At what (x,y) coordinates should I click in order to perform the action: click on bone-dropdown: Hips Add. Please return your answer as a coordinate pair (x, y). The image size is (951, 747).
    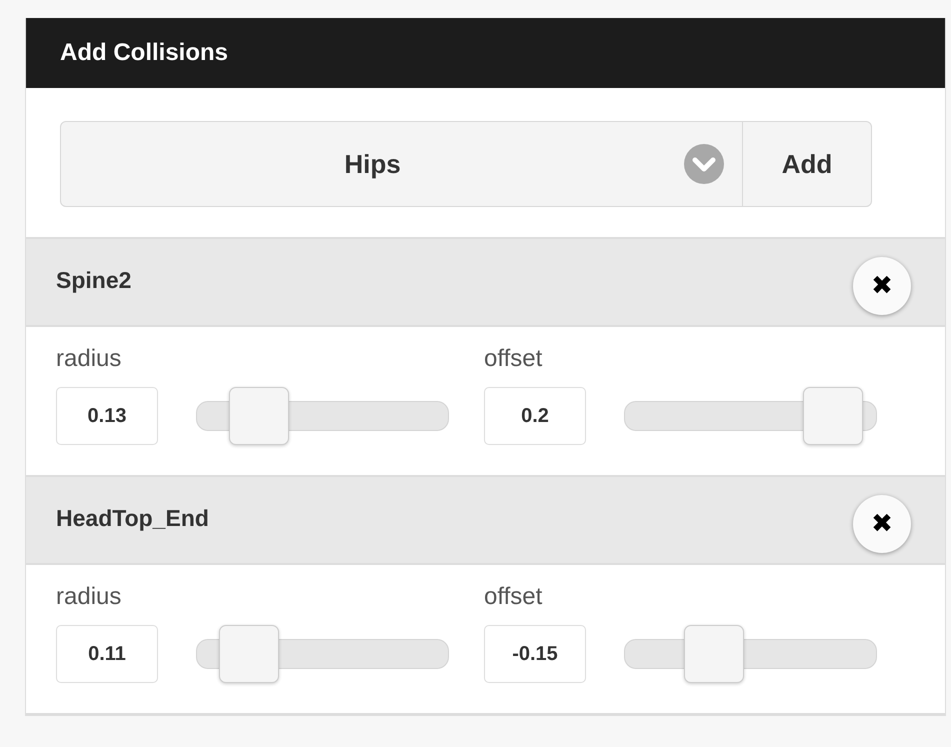
    Looking at the image, I should click on (466, 164).